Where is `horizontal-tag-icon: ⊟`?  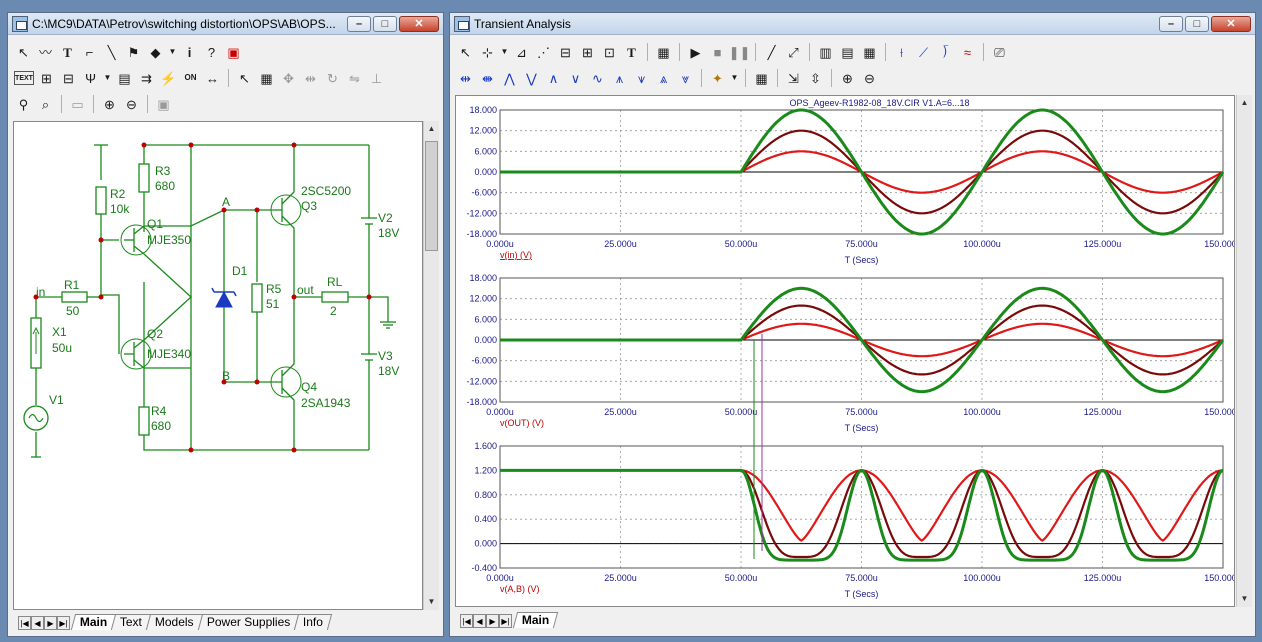 horizontal-tag-icon: ⊟ is located at coordinates (565, 52).